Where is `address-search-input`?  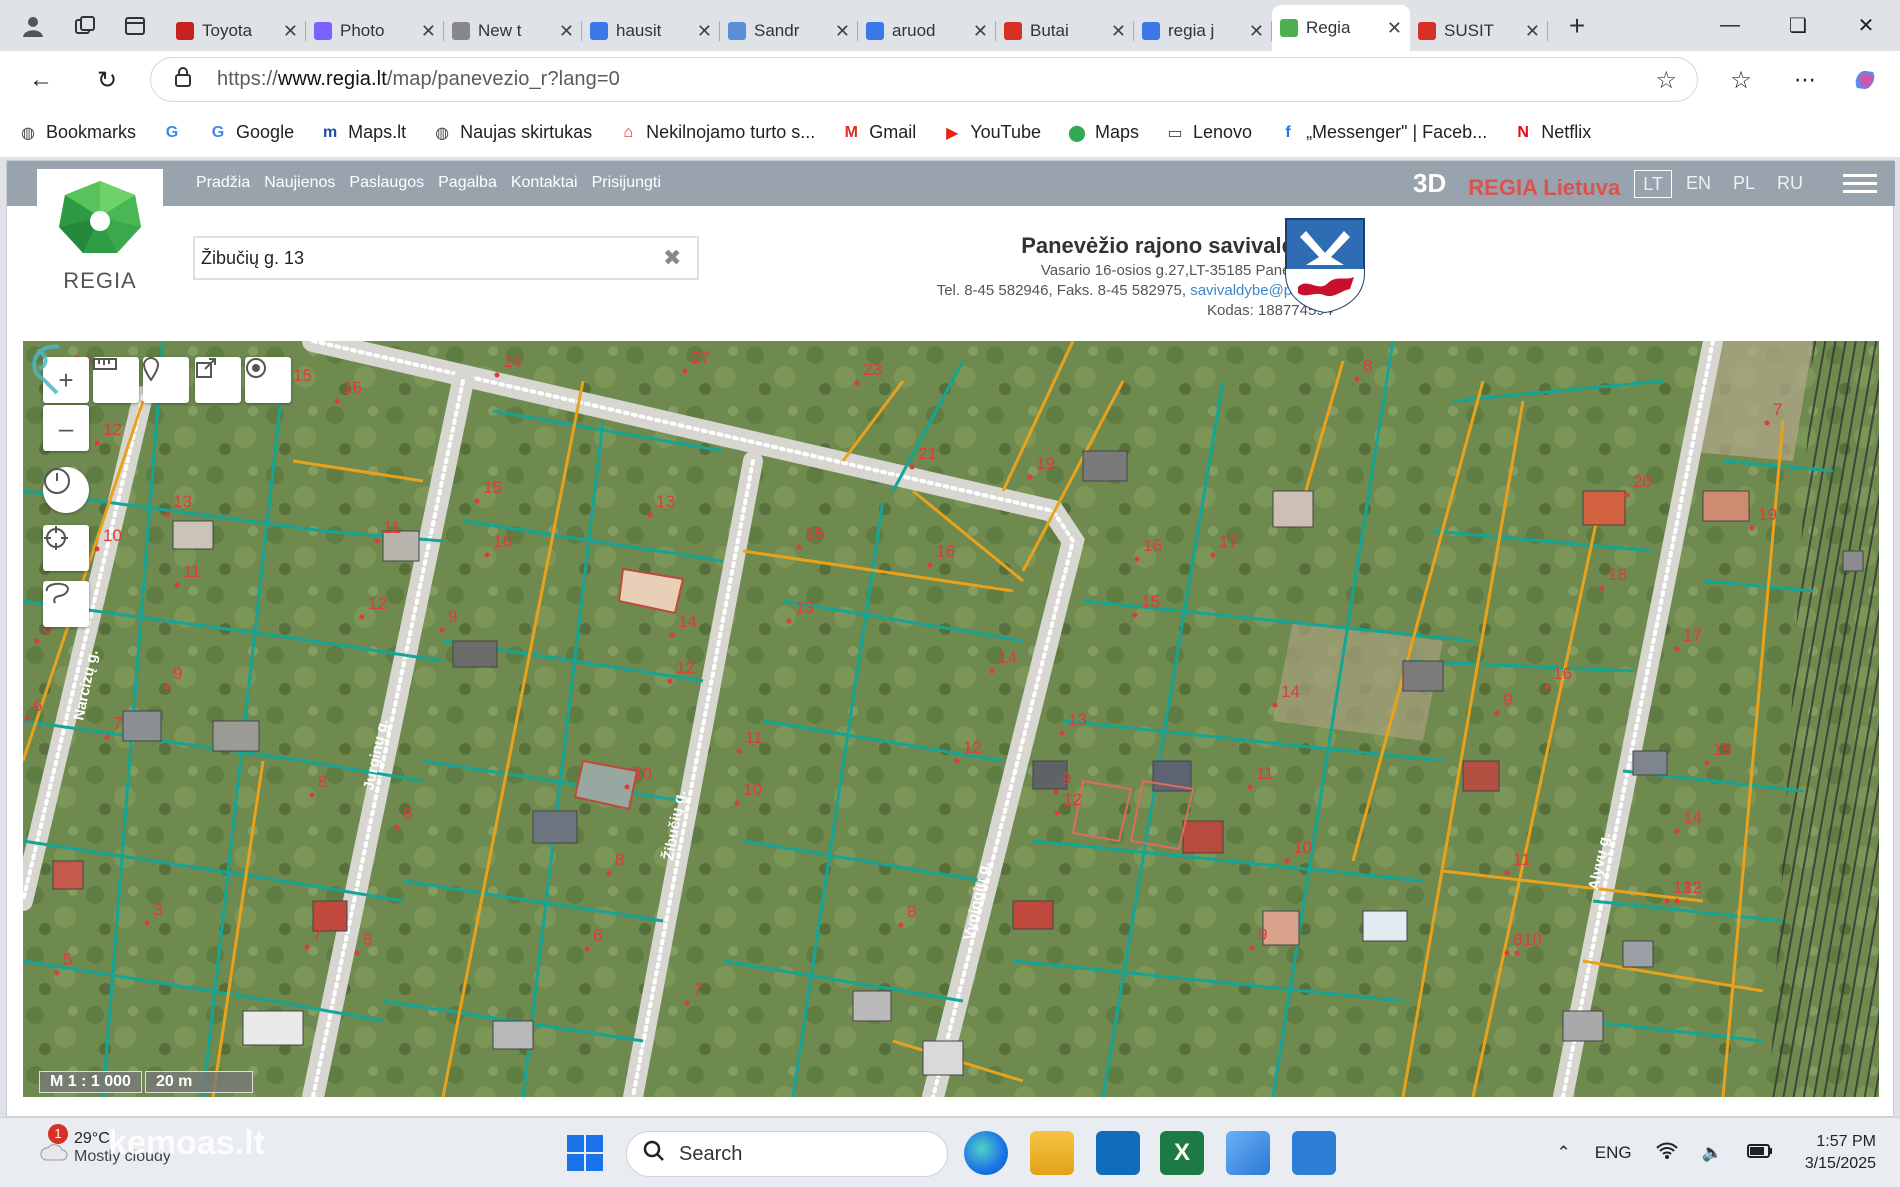 address-search-input is located at coordinates (425, 258).